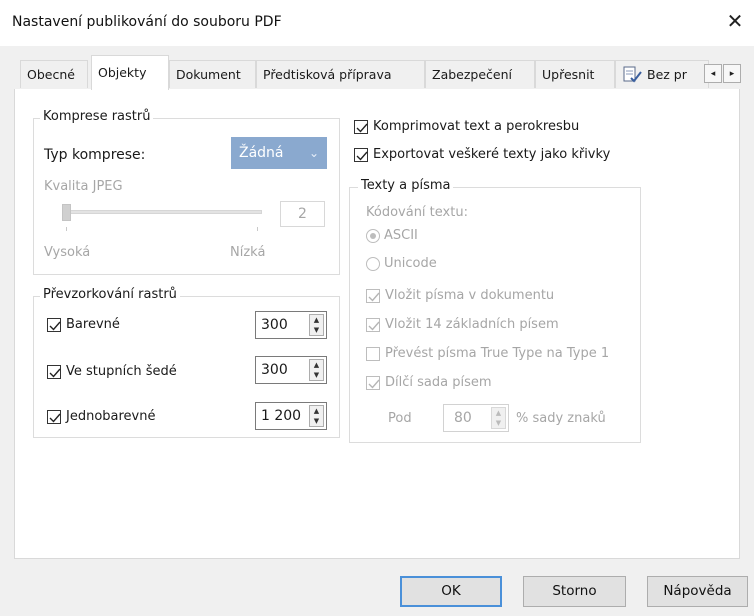  I want to click on resample-mono-value: 1 200, so click(281, 416).